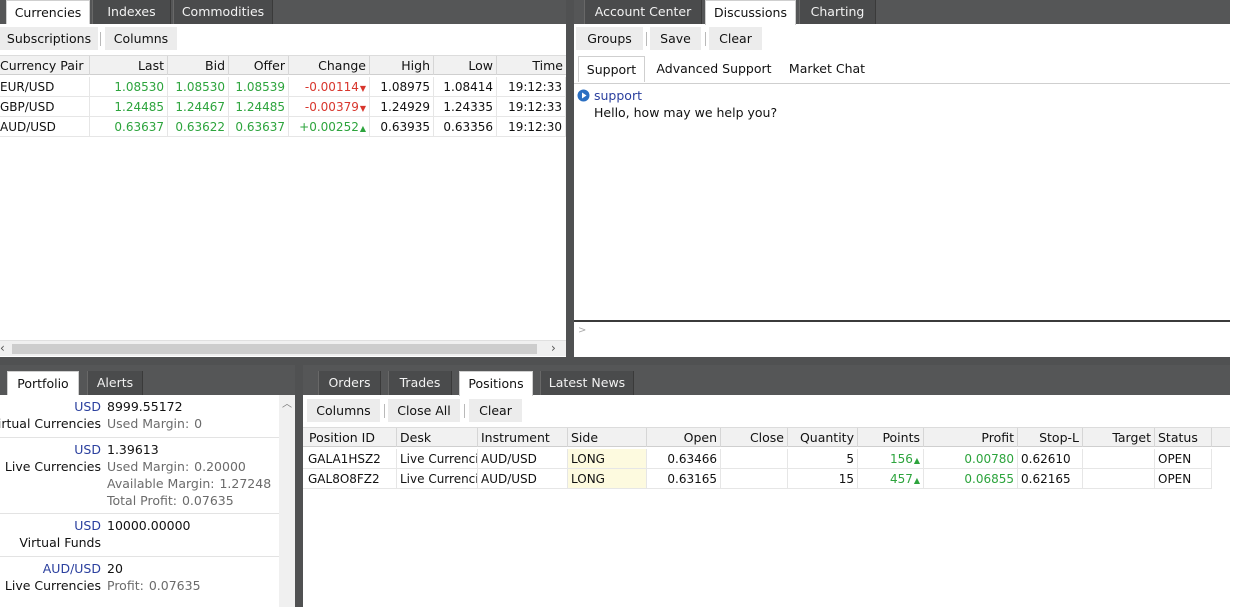 The width and height of the screenshot is (1245, 607). Describe the element at coordinates (1119, 437) in the screenshot. I see `col-target: Target` at that location.